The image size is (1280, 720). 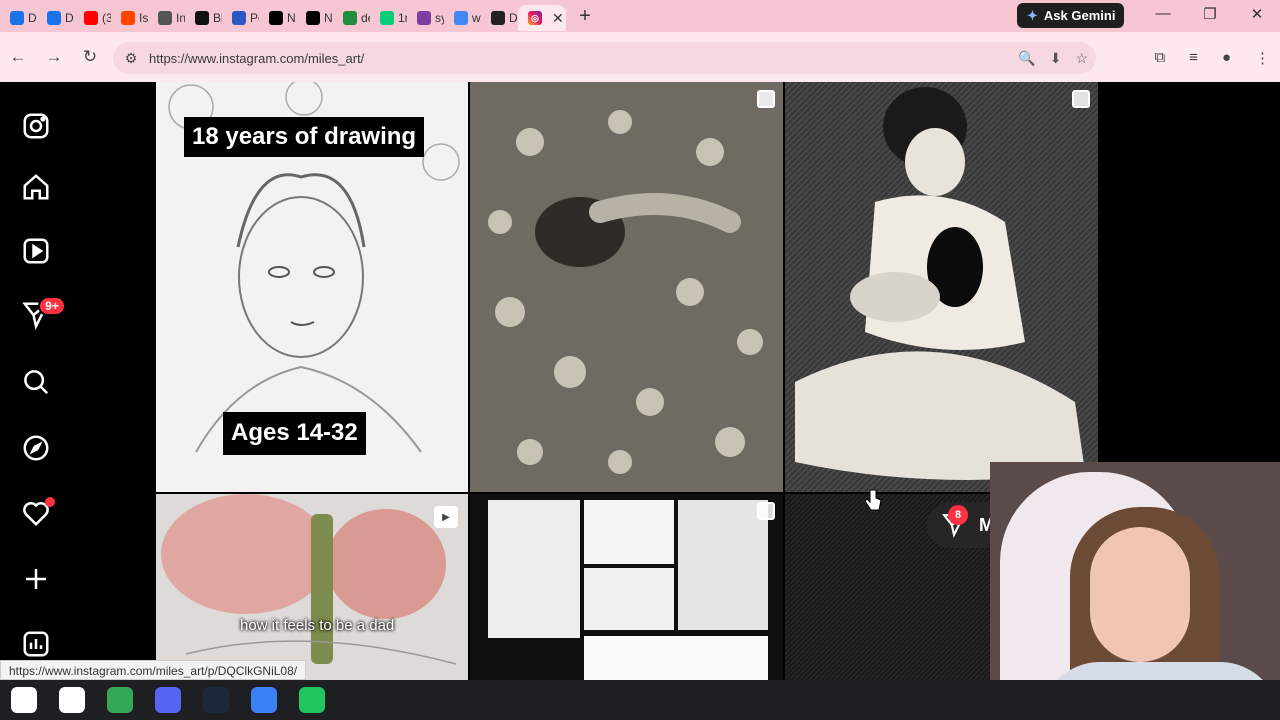 What do you see at coordinates (1159, 58) in the screenshot?
I see `extensions-icon: ⧉` at bounding box center [1159, 58].